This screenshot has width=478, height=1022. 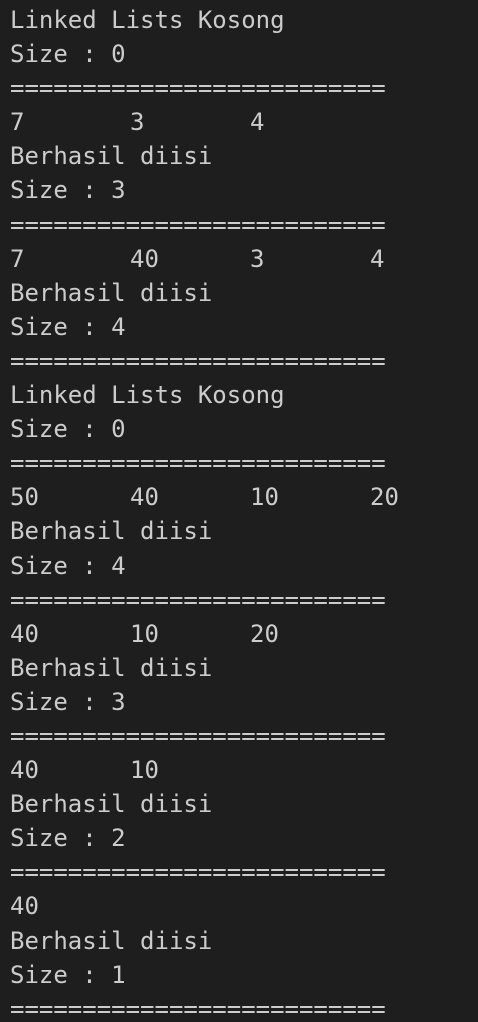 I want to click on value-list: 7 3 4, so click(x=244, y=122).